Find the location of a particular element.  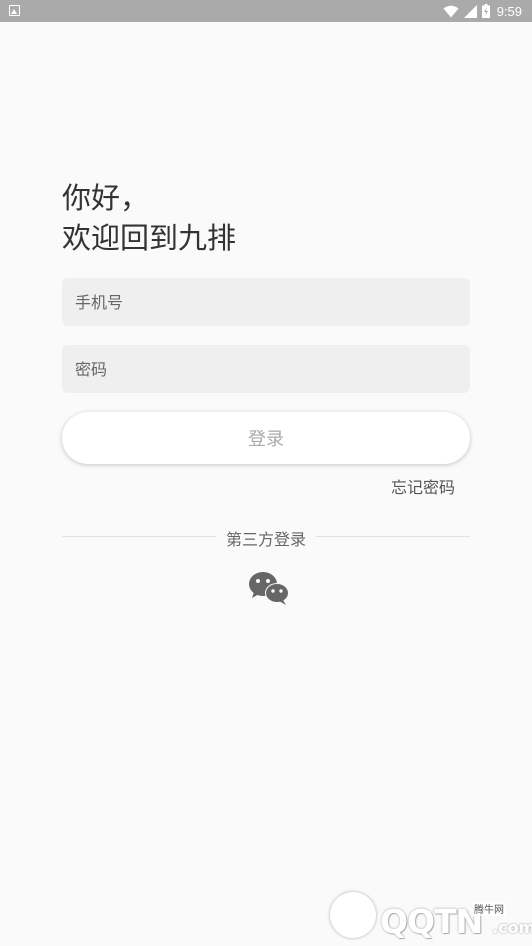

password-field is located at coordinates (266, 369).